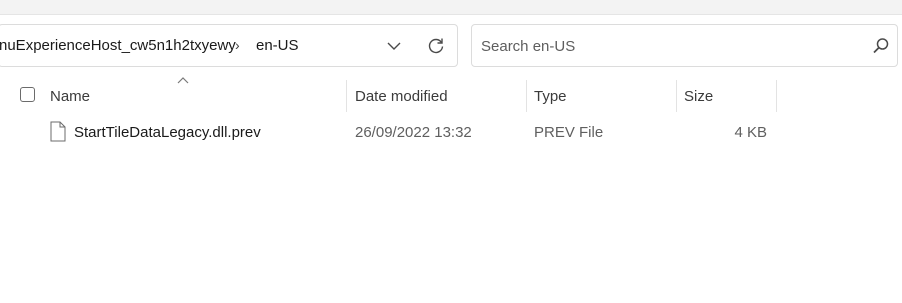 Image resolution: width=902 pixels, height=303 pixels. I want to click on column-header-size: Size, so click(730, 96).